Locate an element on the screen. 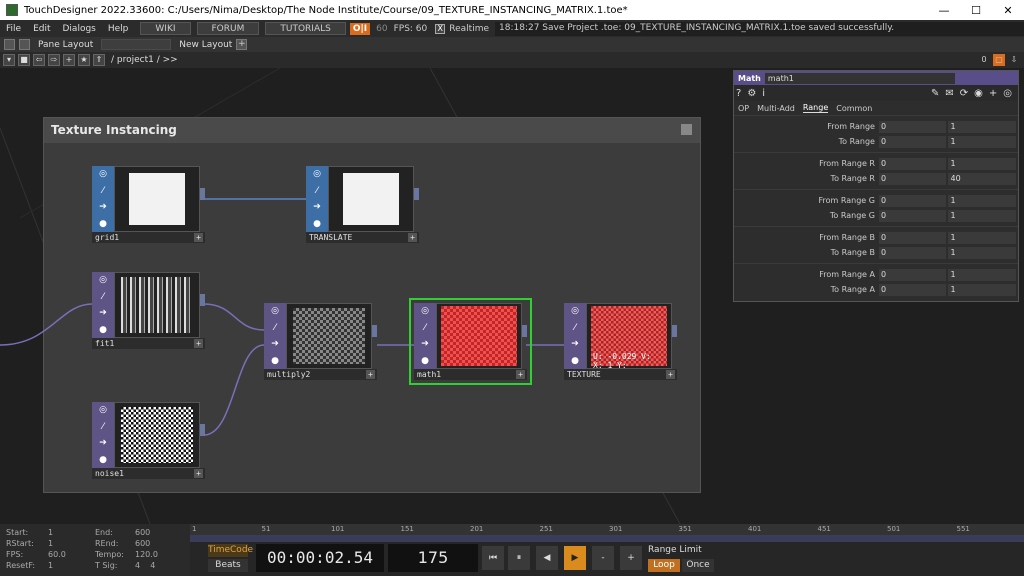 Image resolution: width=1024 pixels, height=576 pixels. forum-button: FORUM is located at coordinates (228, 28).